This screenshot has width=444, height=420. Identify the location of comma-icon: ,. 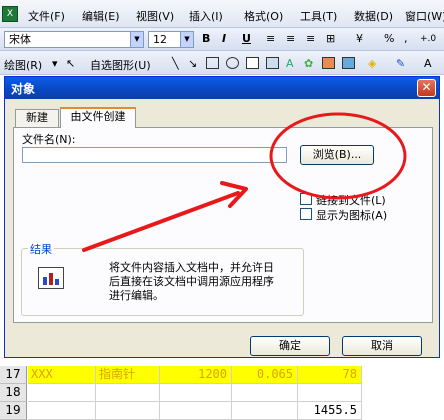
(406, 38).